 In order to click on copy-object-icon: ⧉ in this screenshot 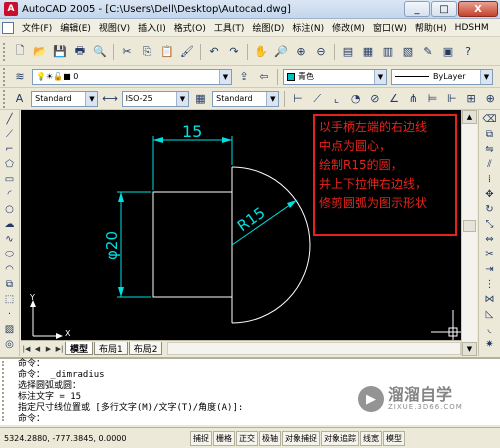, I will do `click(490, 134)`.